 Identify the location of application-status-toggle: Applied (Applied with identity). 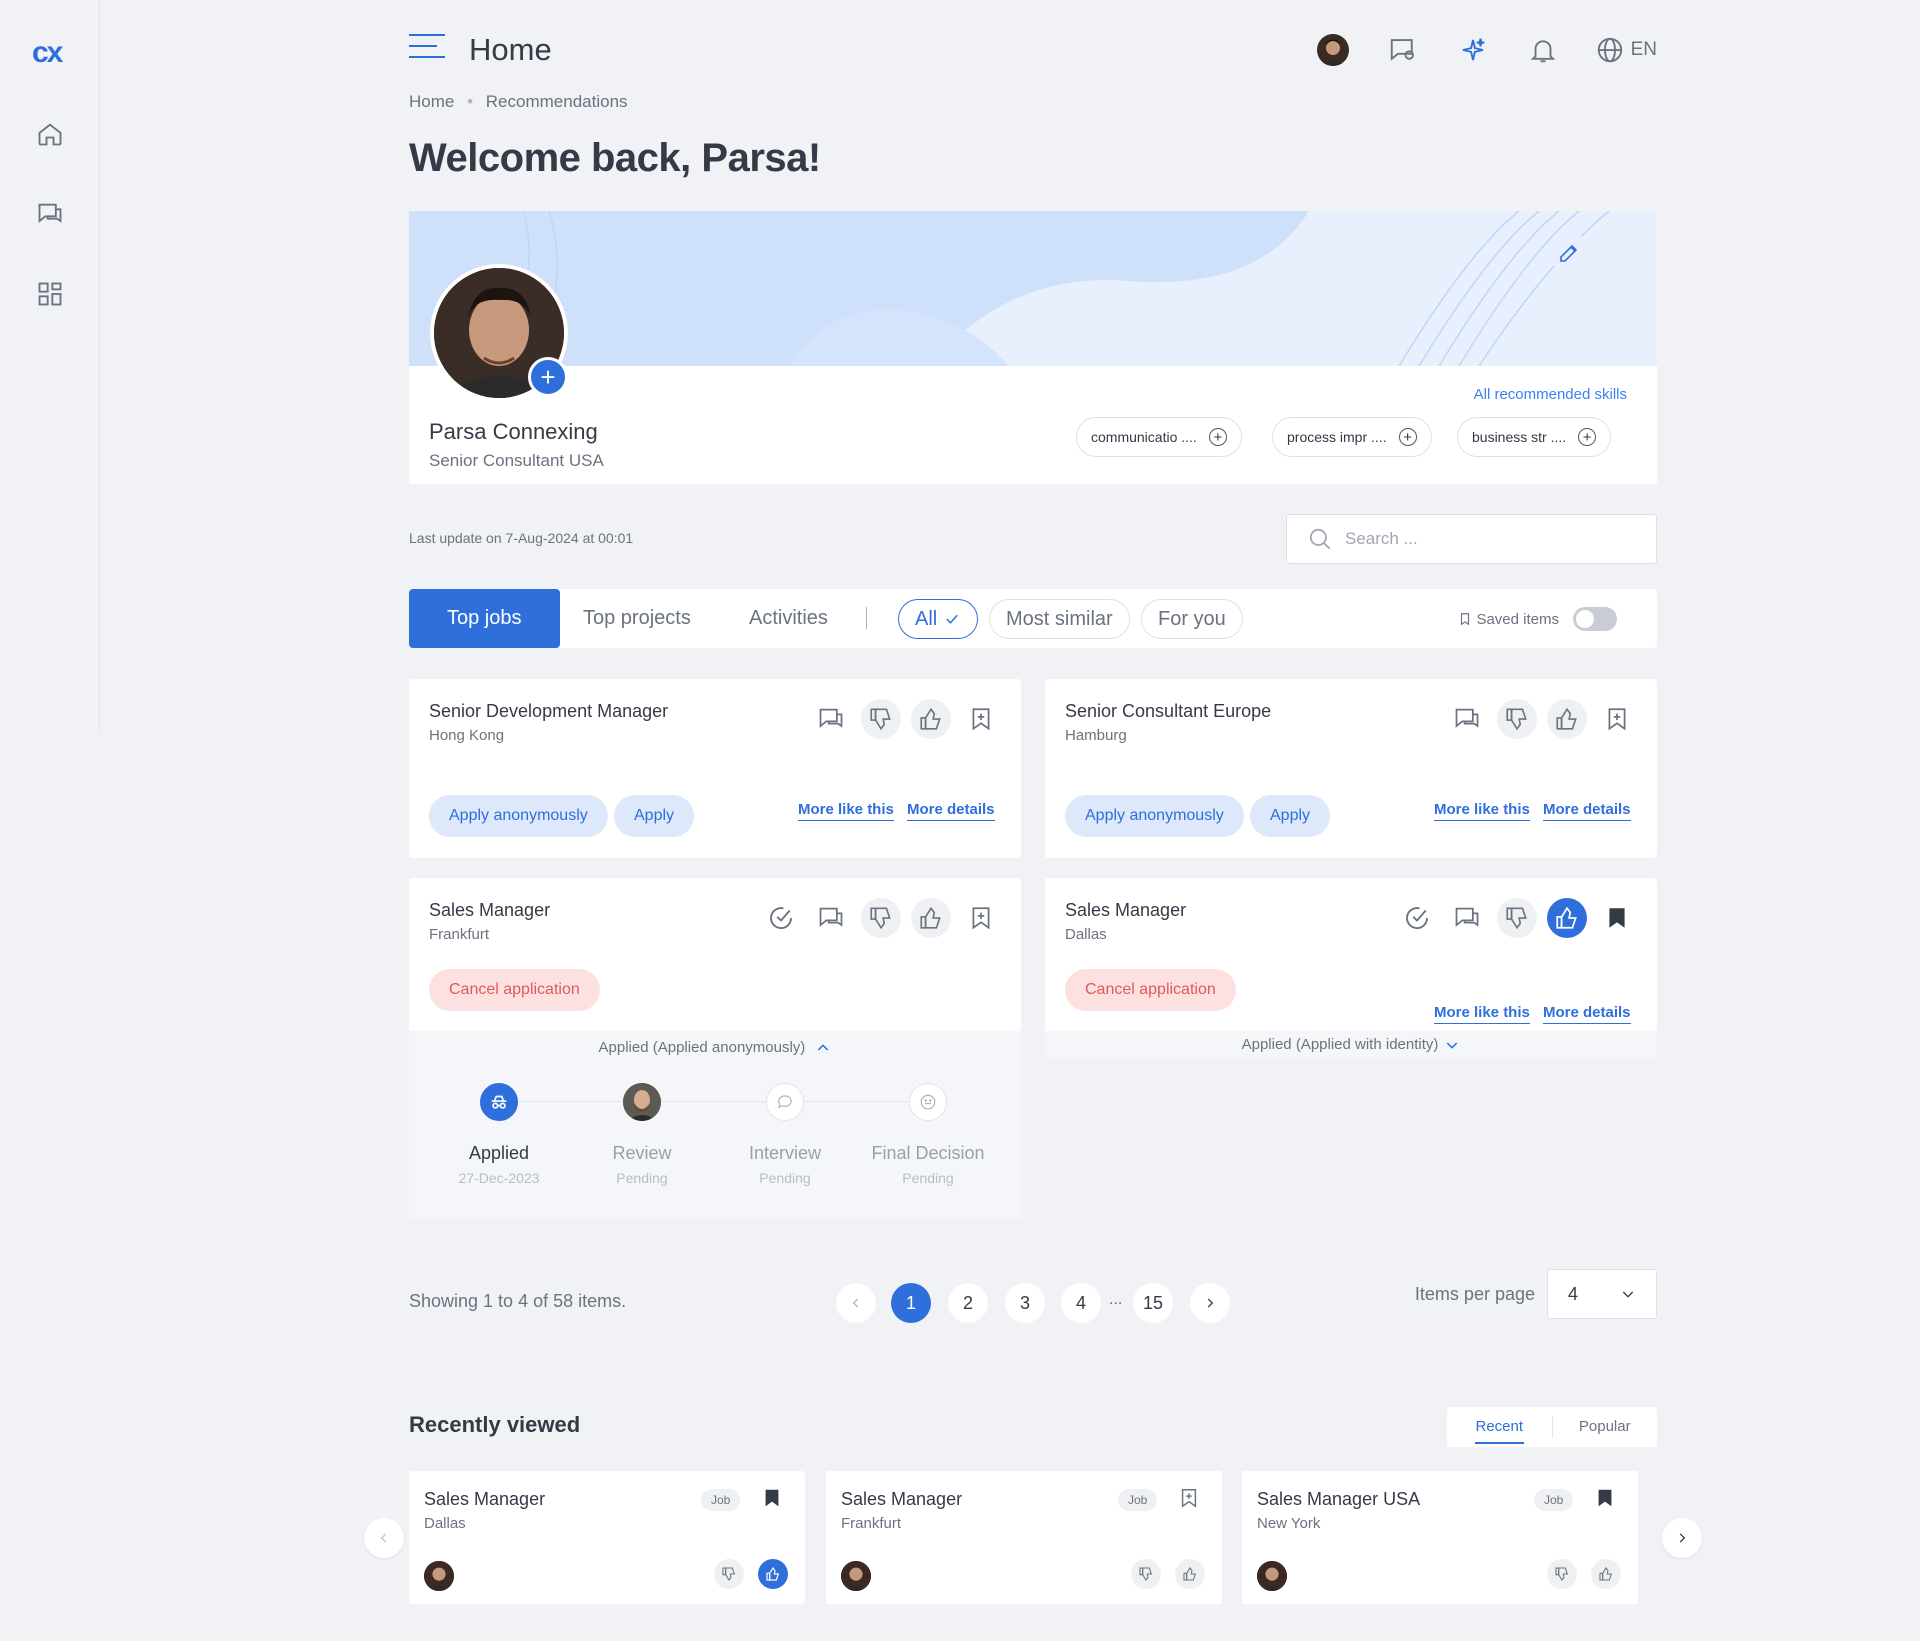
(1351, 1044).